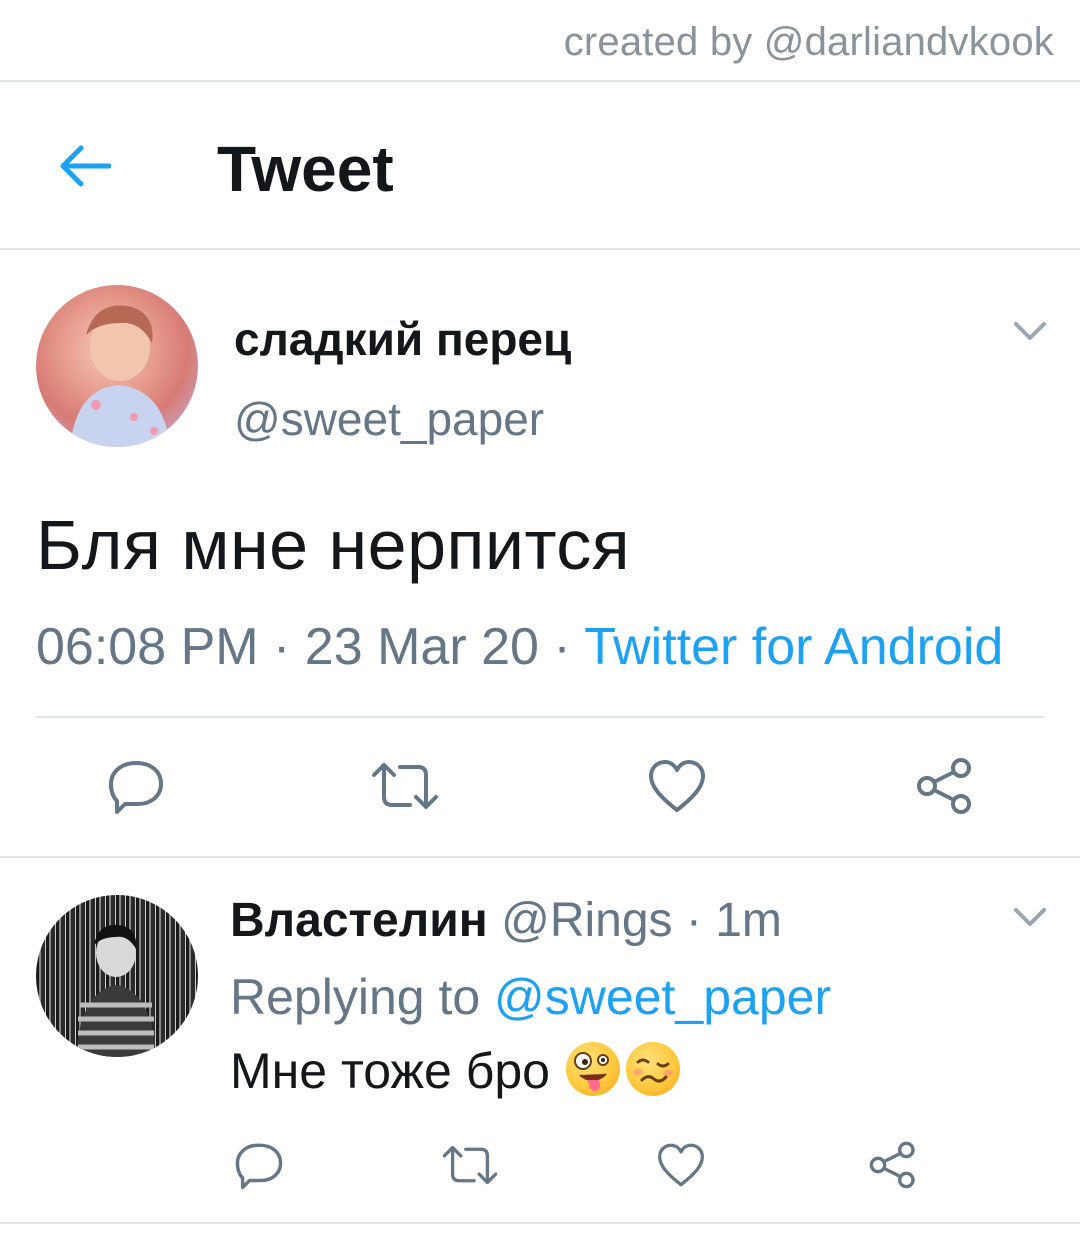 The image size is (1080, 1242). I want to click on reply-header: Властелин @Rings · 1m, so click(506, 920).